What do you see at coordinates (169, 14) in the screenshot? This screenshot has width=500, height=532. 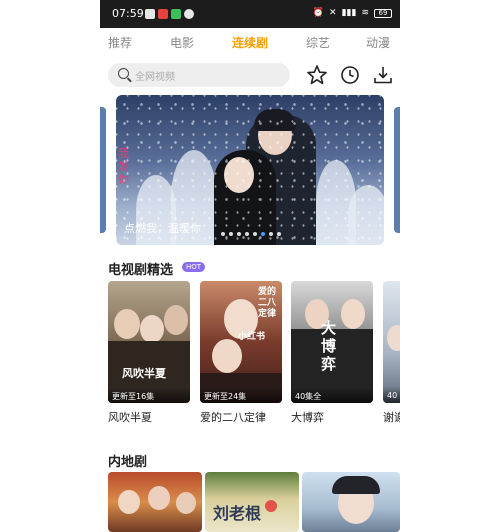 I see `notification-icons` at bounding box center [169, 14].